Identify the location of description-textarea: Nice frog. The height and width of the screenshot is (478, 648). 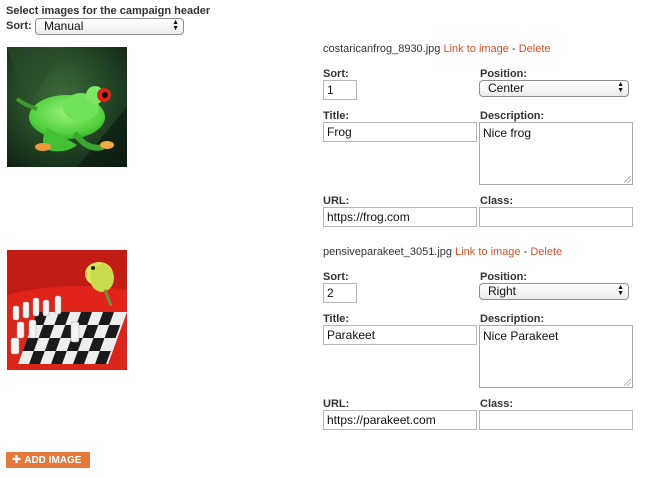
(556, 153).